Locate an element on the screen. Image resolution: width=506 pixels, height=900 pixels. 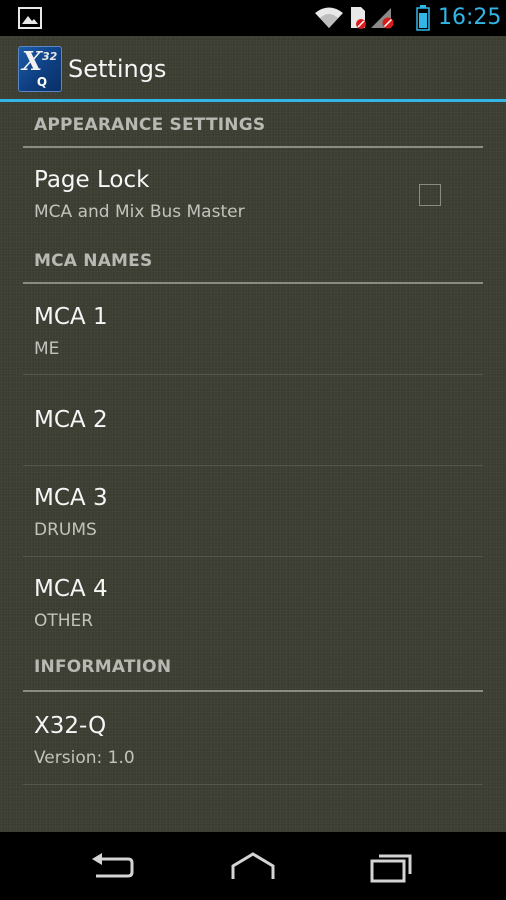
recent-apps-icon is located at coordinates (393, 867).